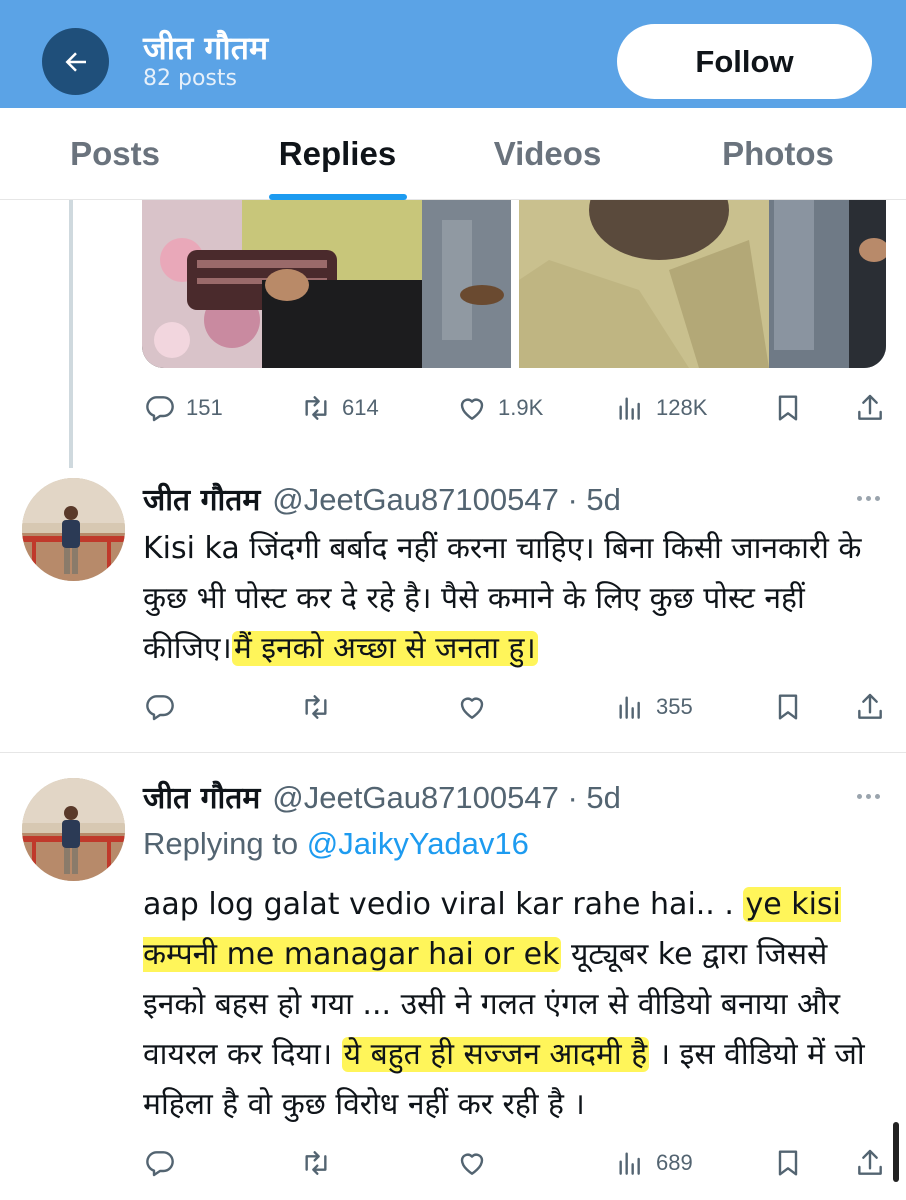 This screenshot has width=906, height=1200. What do you see at coordinates (115, 154) in the screenshot?
I see `tab-posts: Posts` at bounding box center [115, 154].